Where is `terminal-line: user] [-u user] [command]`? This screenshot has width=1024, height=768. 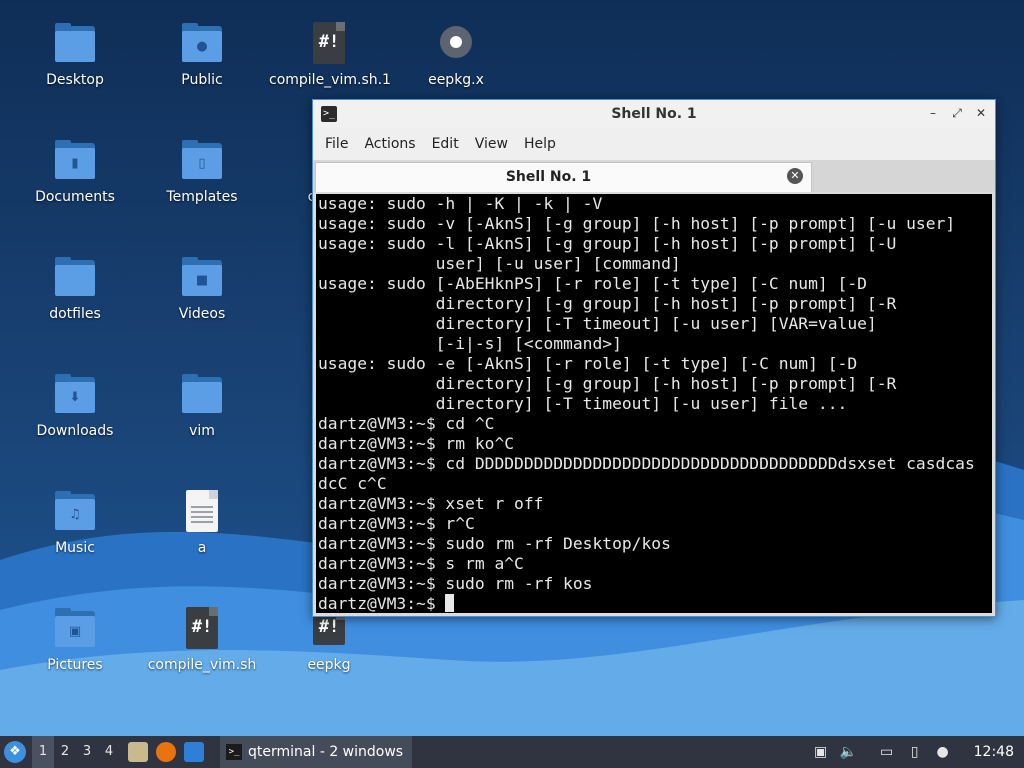
terminal-line: user] [-u user] [command] is located at coordinates (499, 263).